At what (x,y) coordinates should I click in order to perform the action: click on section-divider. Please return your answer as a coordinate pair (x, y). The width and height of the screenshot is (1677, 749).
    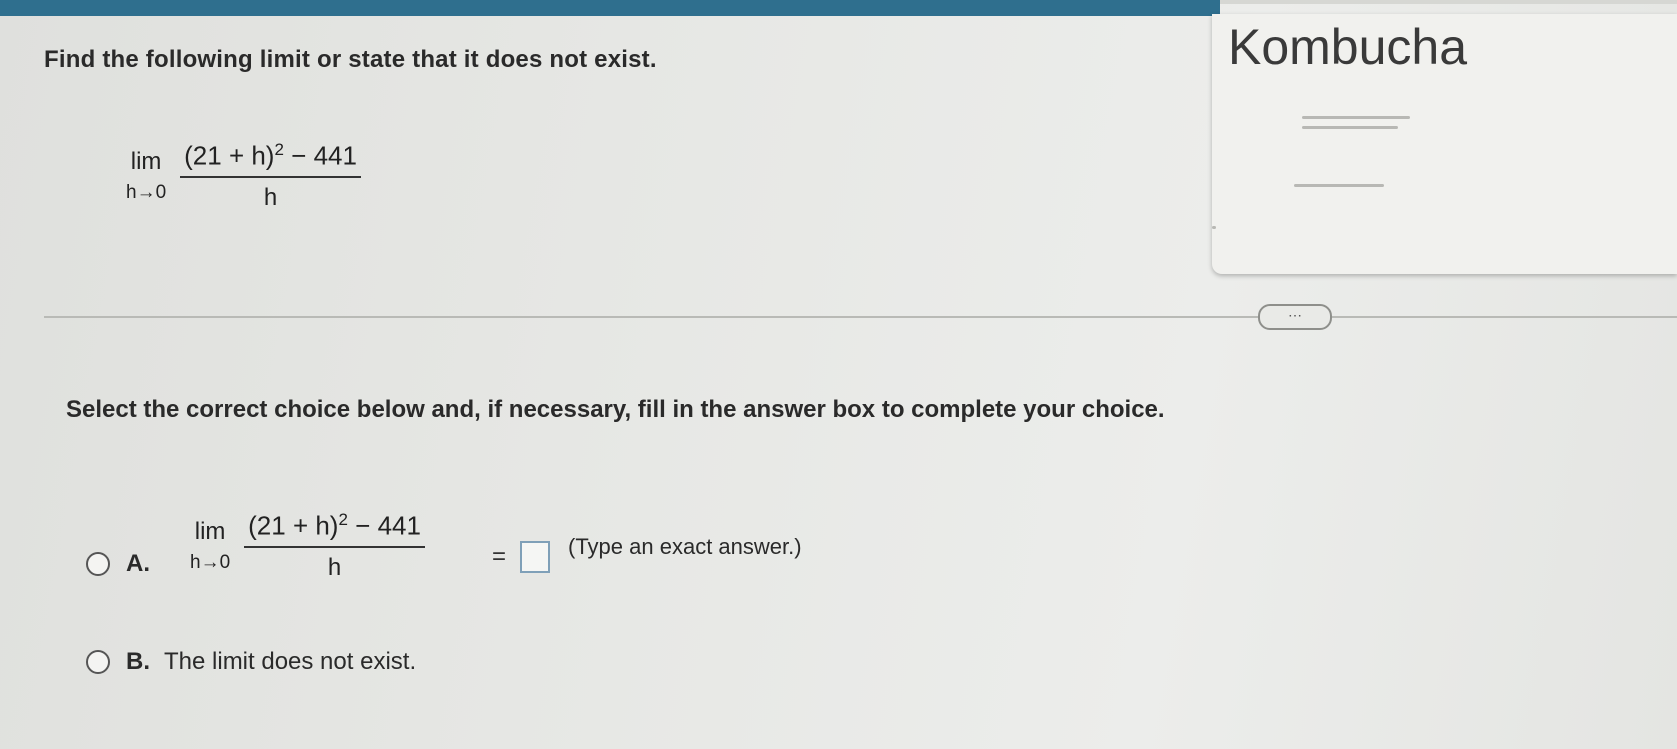
    Looking at the image, I should click on (860, 317).